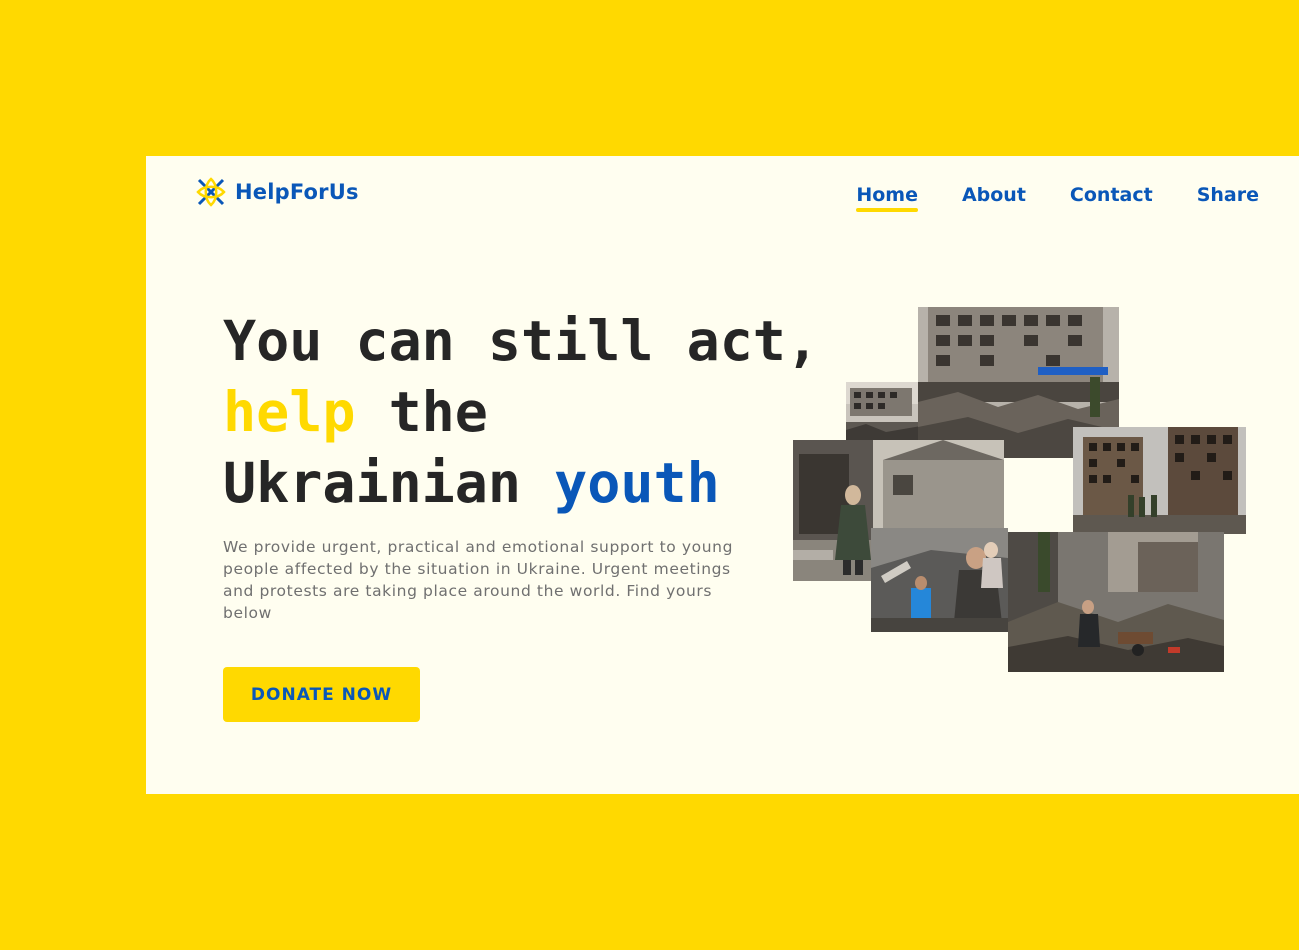 This screenshot has height=950, width=1299. I want to click on collage-photo-refugees, so click(939, 580).